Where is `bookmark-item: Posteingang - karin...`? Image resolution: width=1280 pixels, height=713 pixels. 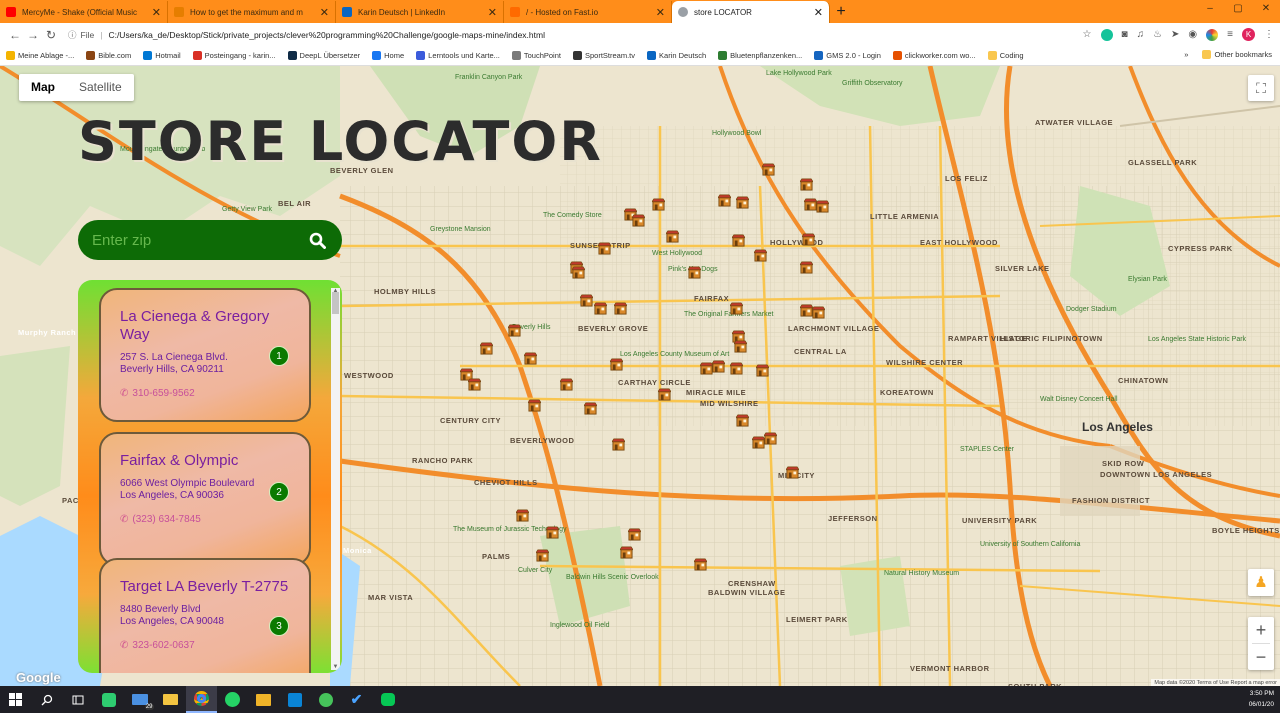
bookmark-item: Posteingang - karin... is located at coordinates (234, 55).